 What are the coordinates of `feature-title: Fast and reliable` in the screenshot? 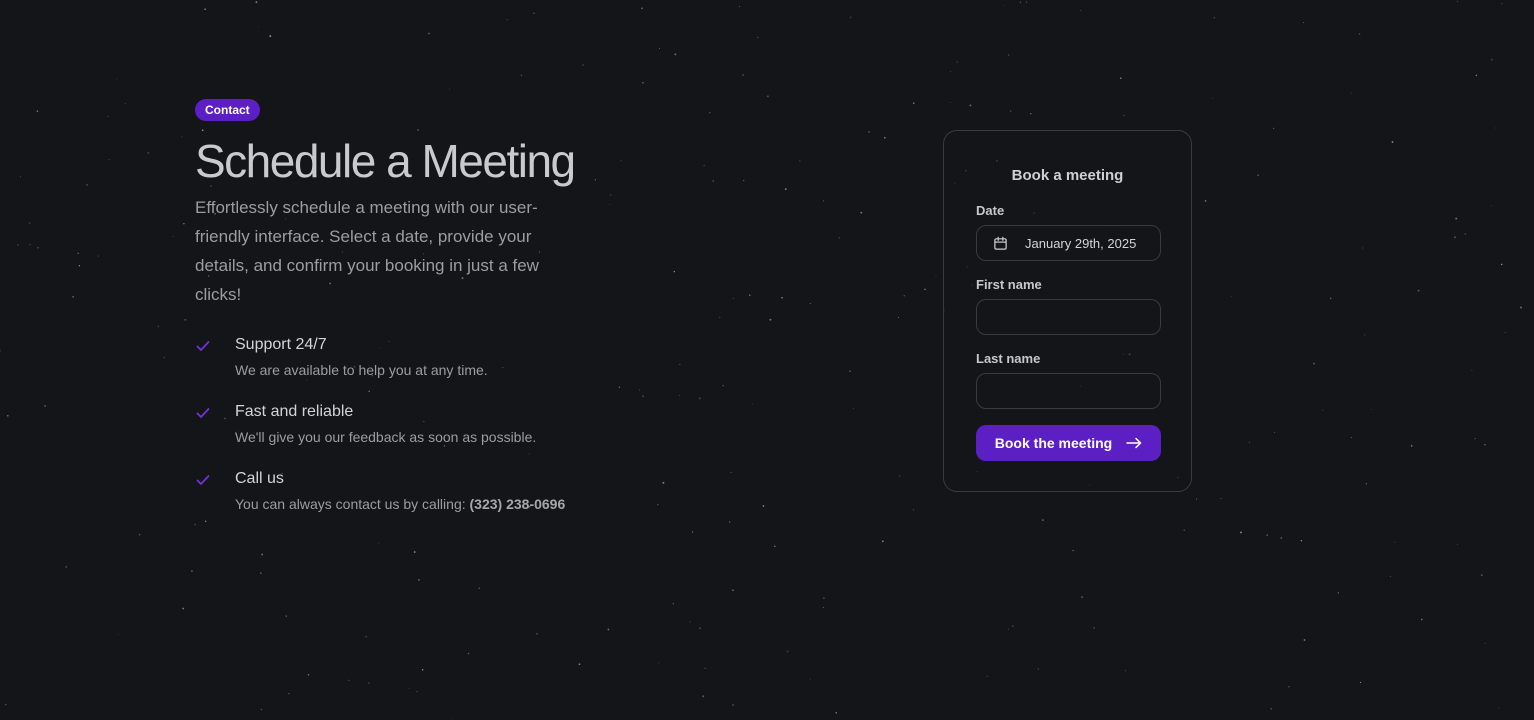 It's located at (294, 411).